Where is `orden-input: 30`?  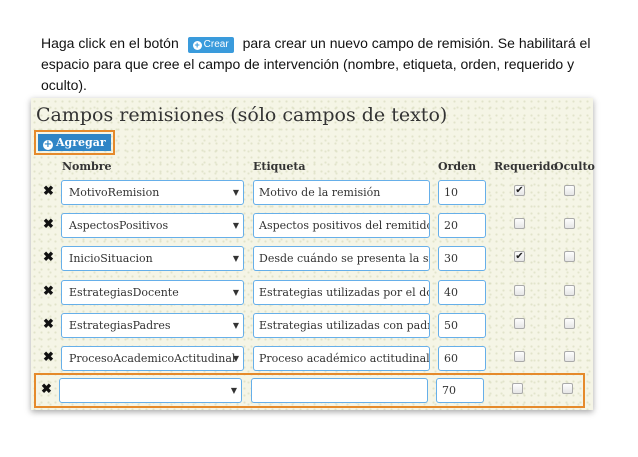
orden-input: 30 is located at coordinates (462, 259).